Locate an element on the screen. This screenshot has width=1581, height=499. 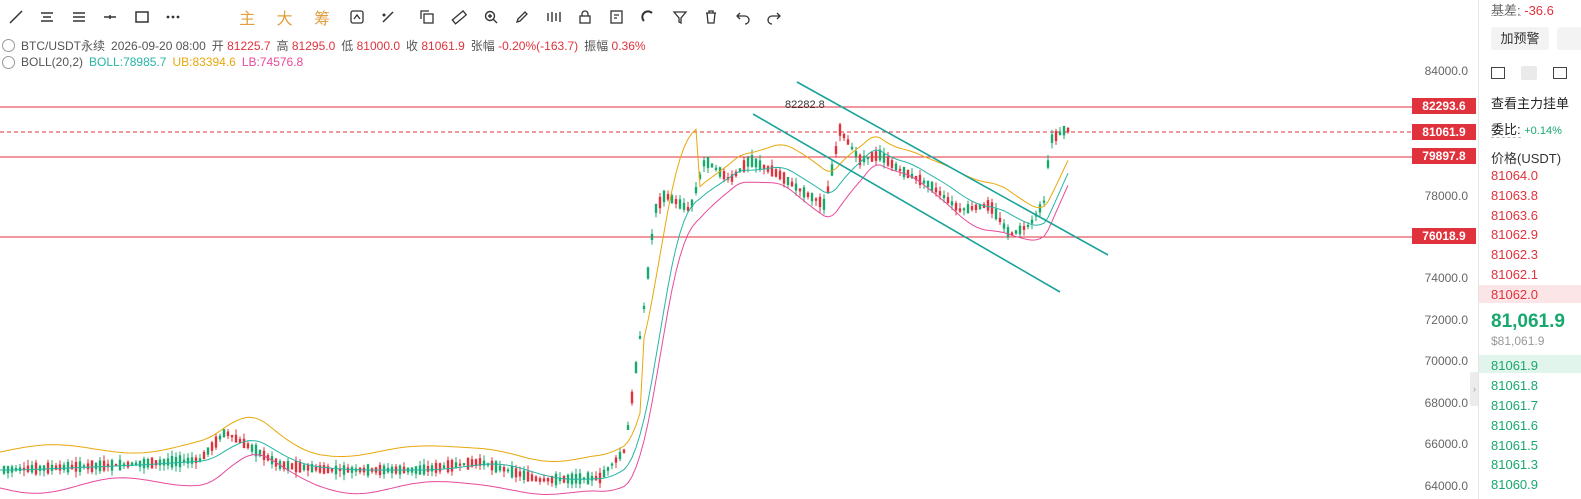
pattern-icon is located at coordinates (554, 17).